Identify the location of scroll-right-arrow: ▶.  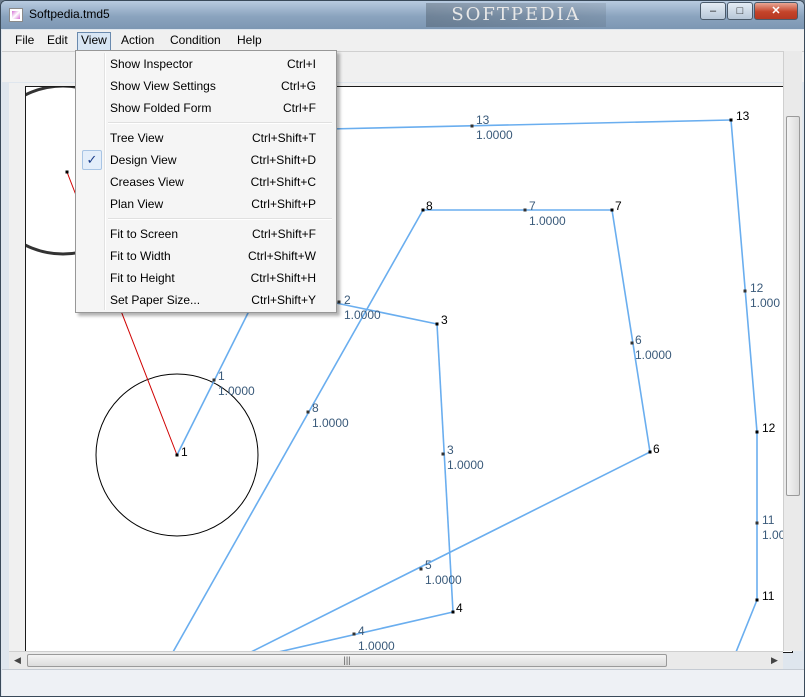
(774, 660).